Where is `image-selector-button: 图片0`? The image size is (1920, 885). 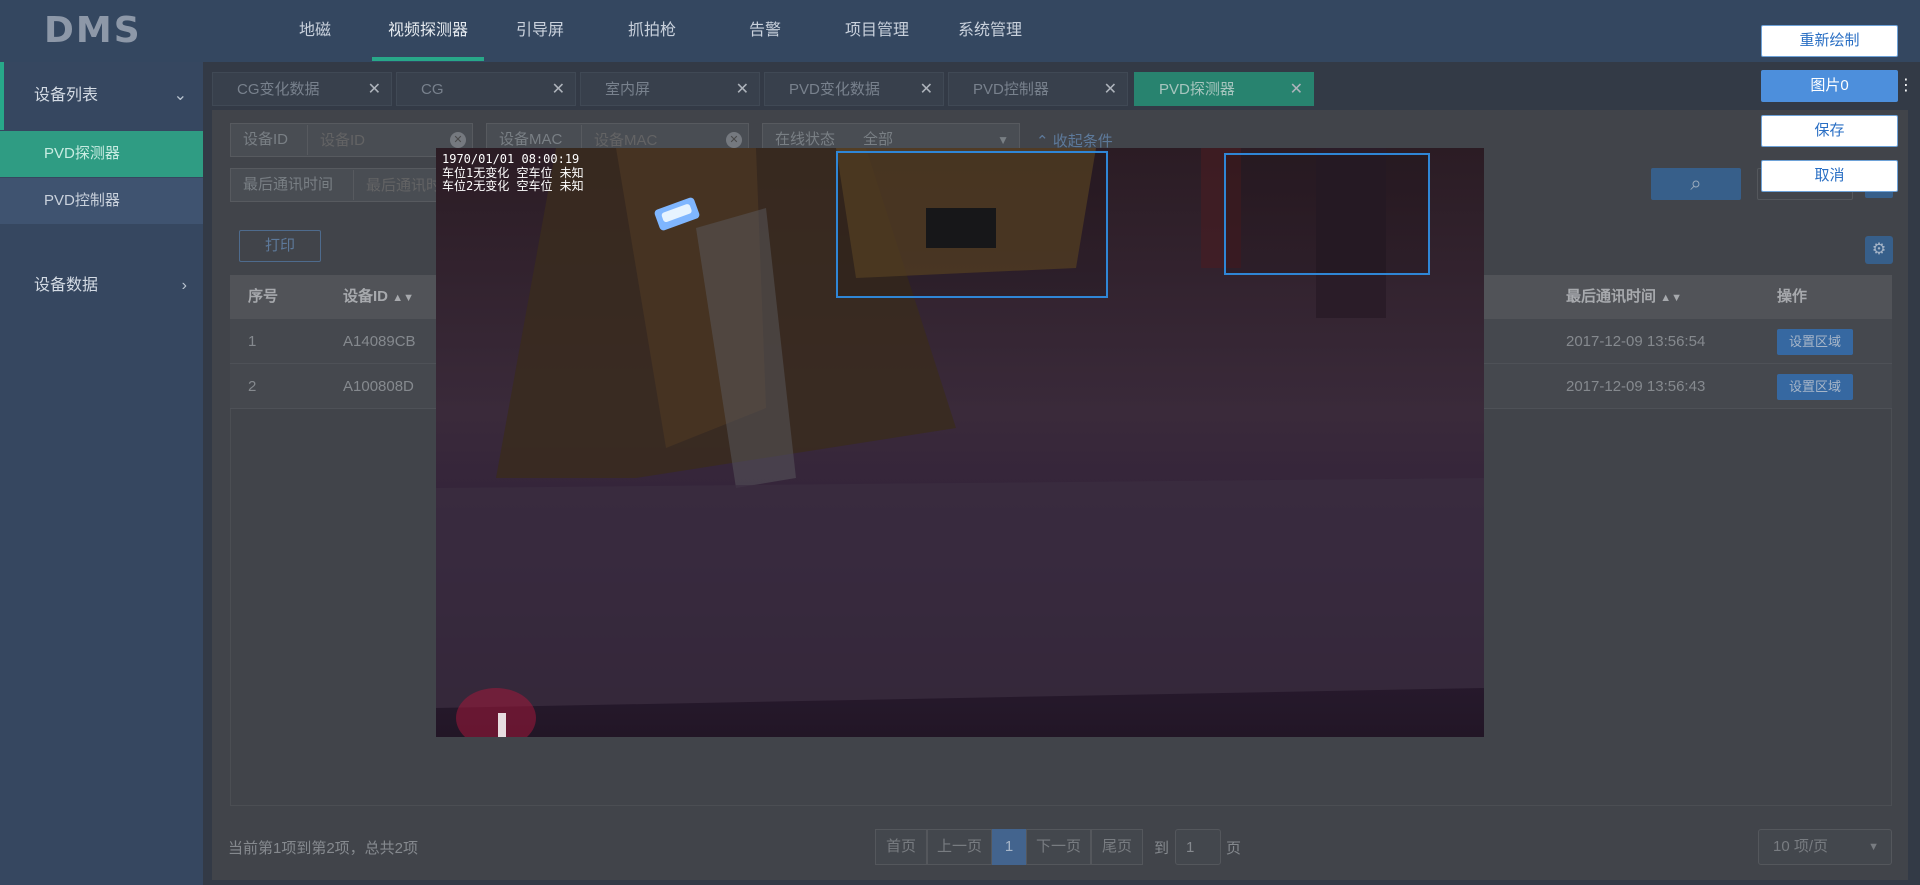 image-selector-button: 图片0 is located at coordinates (1829, 86).